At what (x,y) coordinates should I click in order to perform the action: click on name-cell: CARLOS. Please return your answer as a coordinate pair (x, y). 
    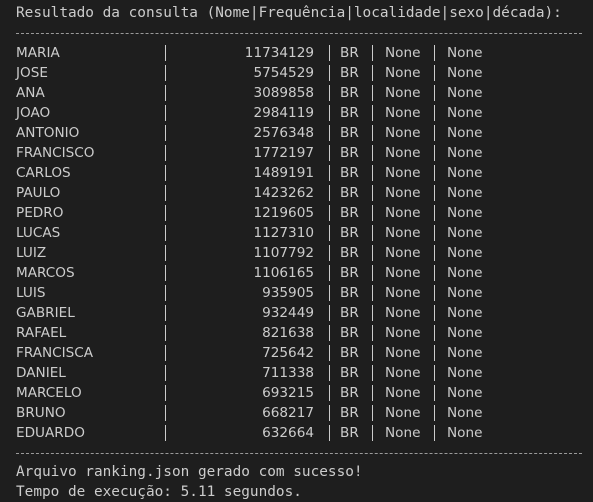
    Looking at the image, I should click on (43, 173).